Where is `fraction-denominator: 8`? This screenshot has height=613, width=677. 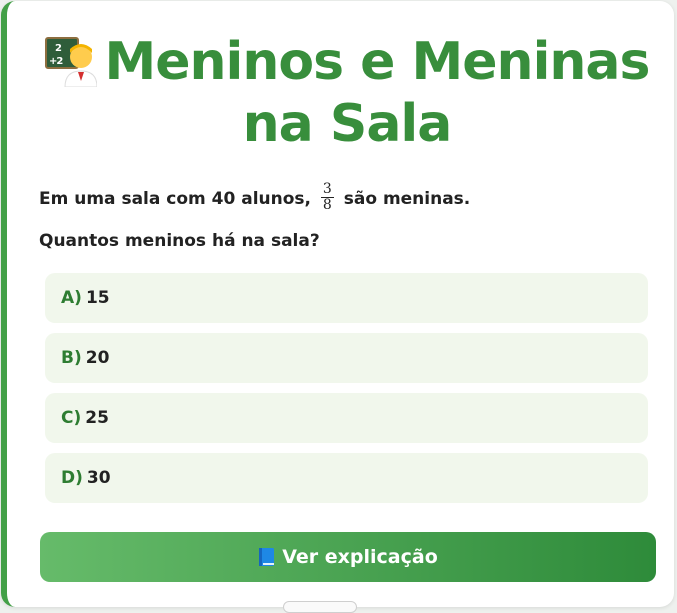 fraction-denominator: 8 is located at coordinates (327, 204).